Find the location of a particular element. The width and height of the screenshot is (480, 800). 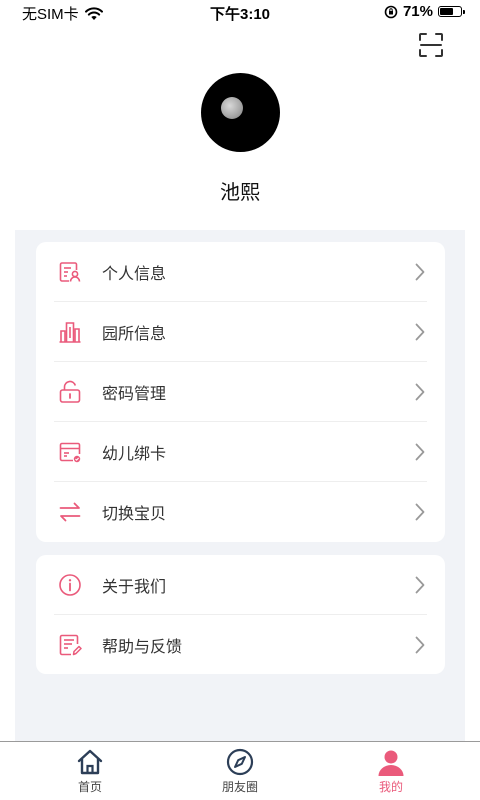

menu-item-label: 个人信息 is located at coordinates (134, 273).